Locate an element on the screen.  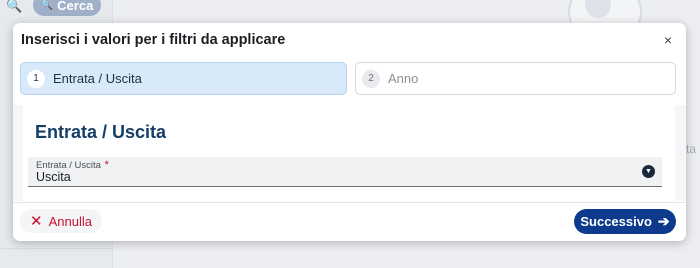
background-side-text: ta is located at coordinates (691, 149).